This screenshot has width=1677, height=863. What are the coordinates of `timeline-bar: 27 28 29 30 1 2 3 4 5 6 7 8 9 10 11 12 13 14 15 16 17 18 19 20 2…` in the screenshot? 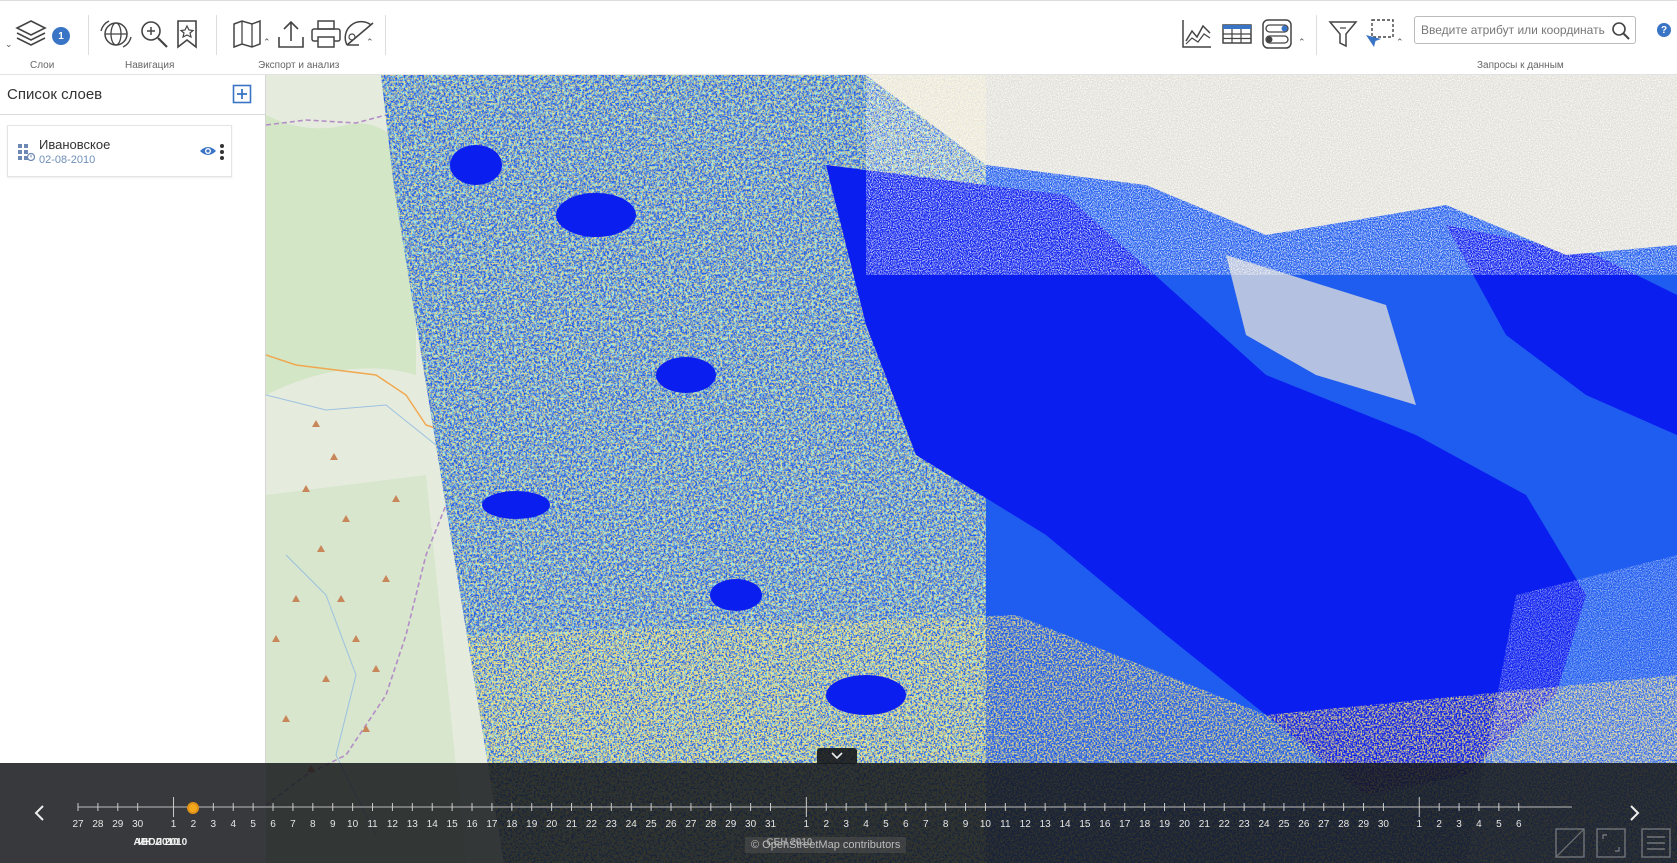 It's located at (838, 805).